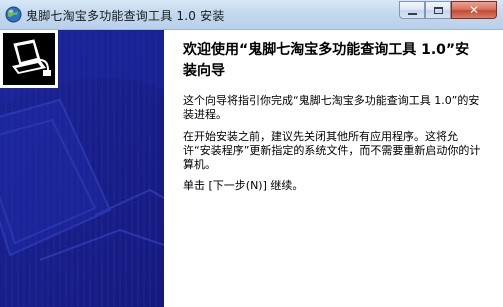 The height and width of the screenshot is (307, 503). What do you see at coordinates (331, 107) in the screenshot?
I see `intro-paragraph: 这个向导将指引你完成“鬼脚七淘宝多功能查询工具 1.0”的安装进程。` at bounding box center [331, 107].